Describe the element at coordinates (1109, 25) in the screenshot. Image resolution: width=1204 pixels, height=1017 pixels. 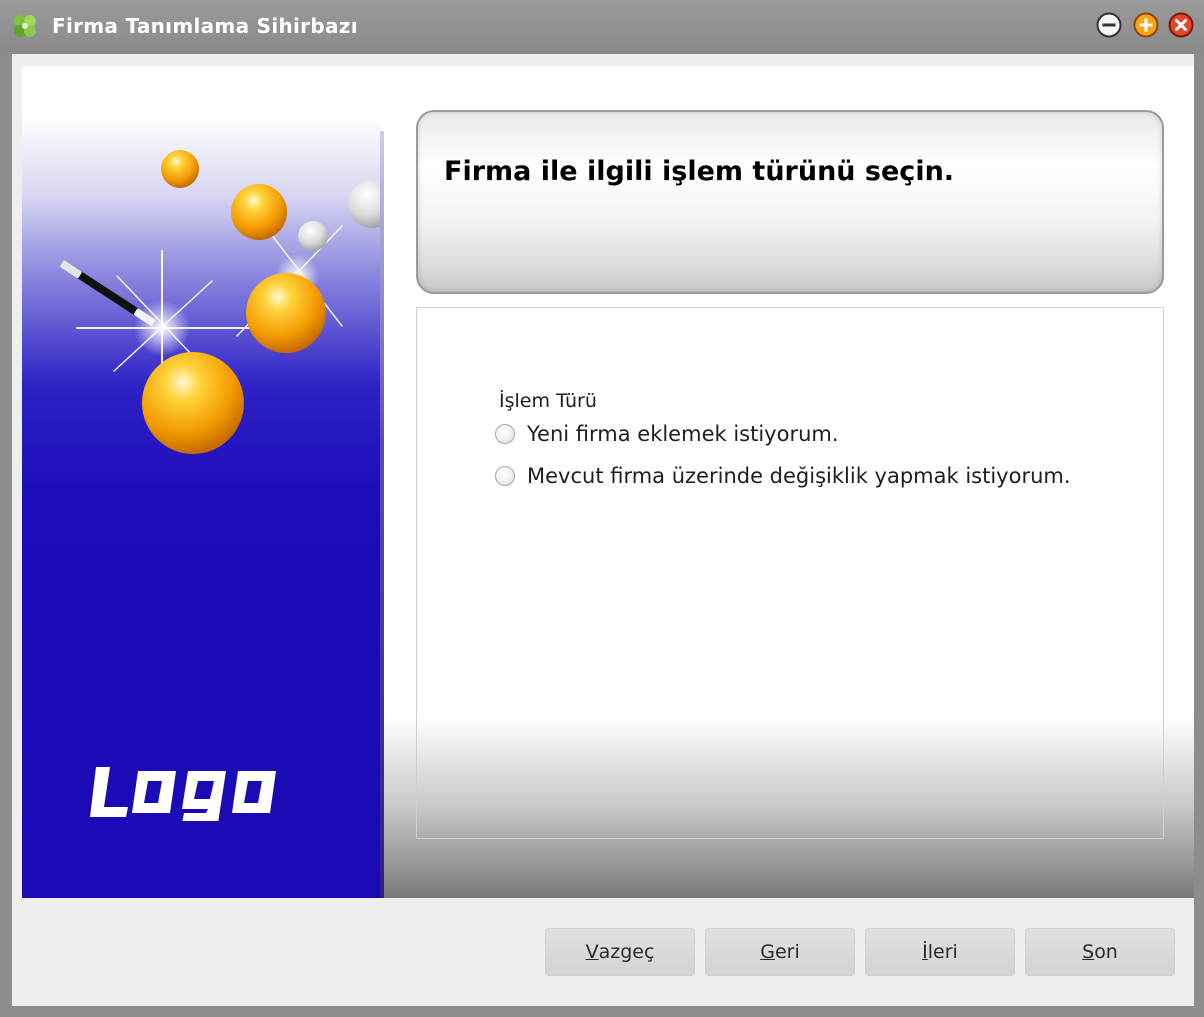
I see `minimize-icon` at that location.